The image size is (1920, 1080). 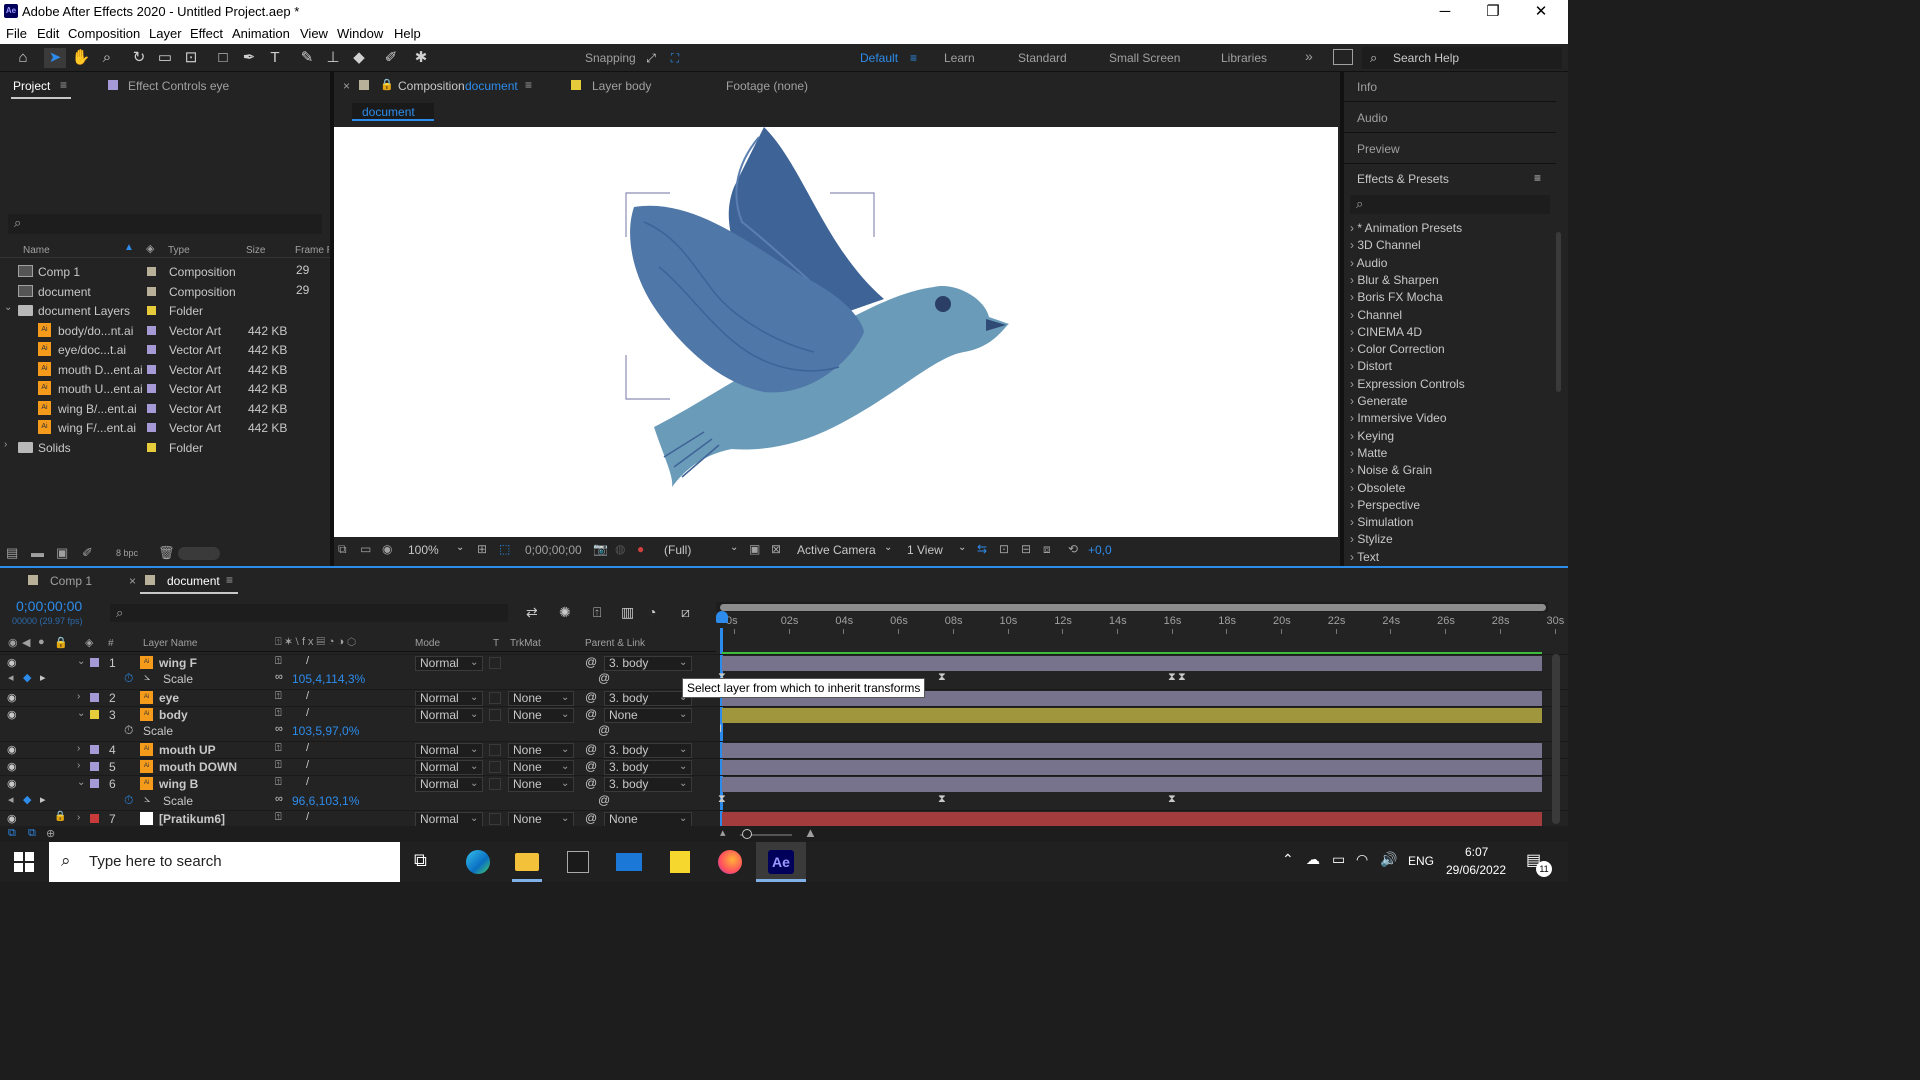 What do you see at coordinates (41, 642) in the screenshot?
I see `solo-switch-icon: ●` at bounding box center [41, 642].